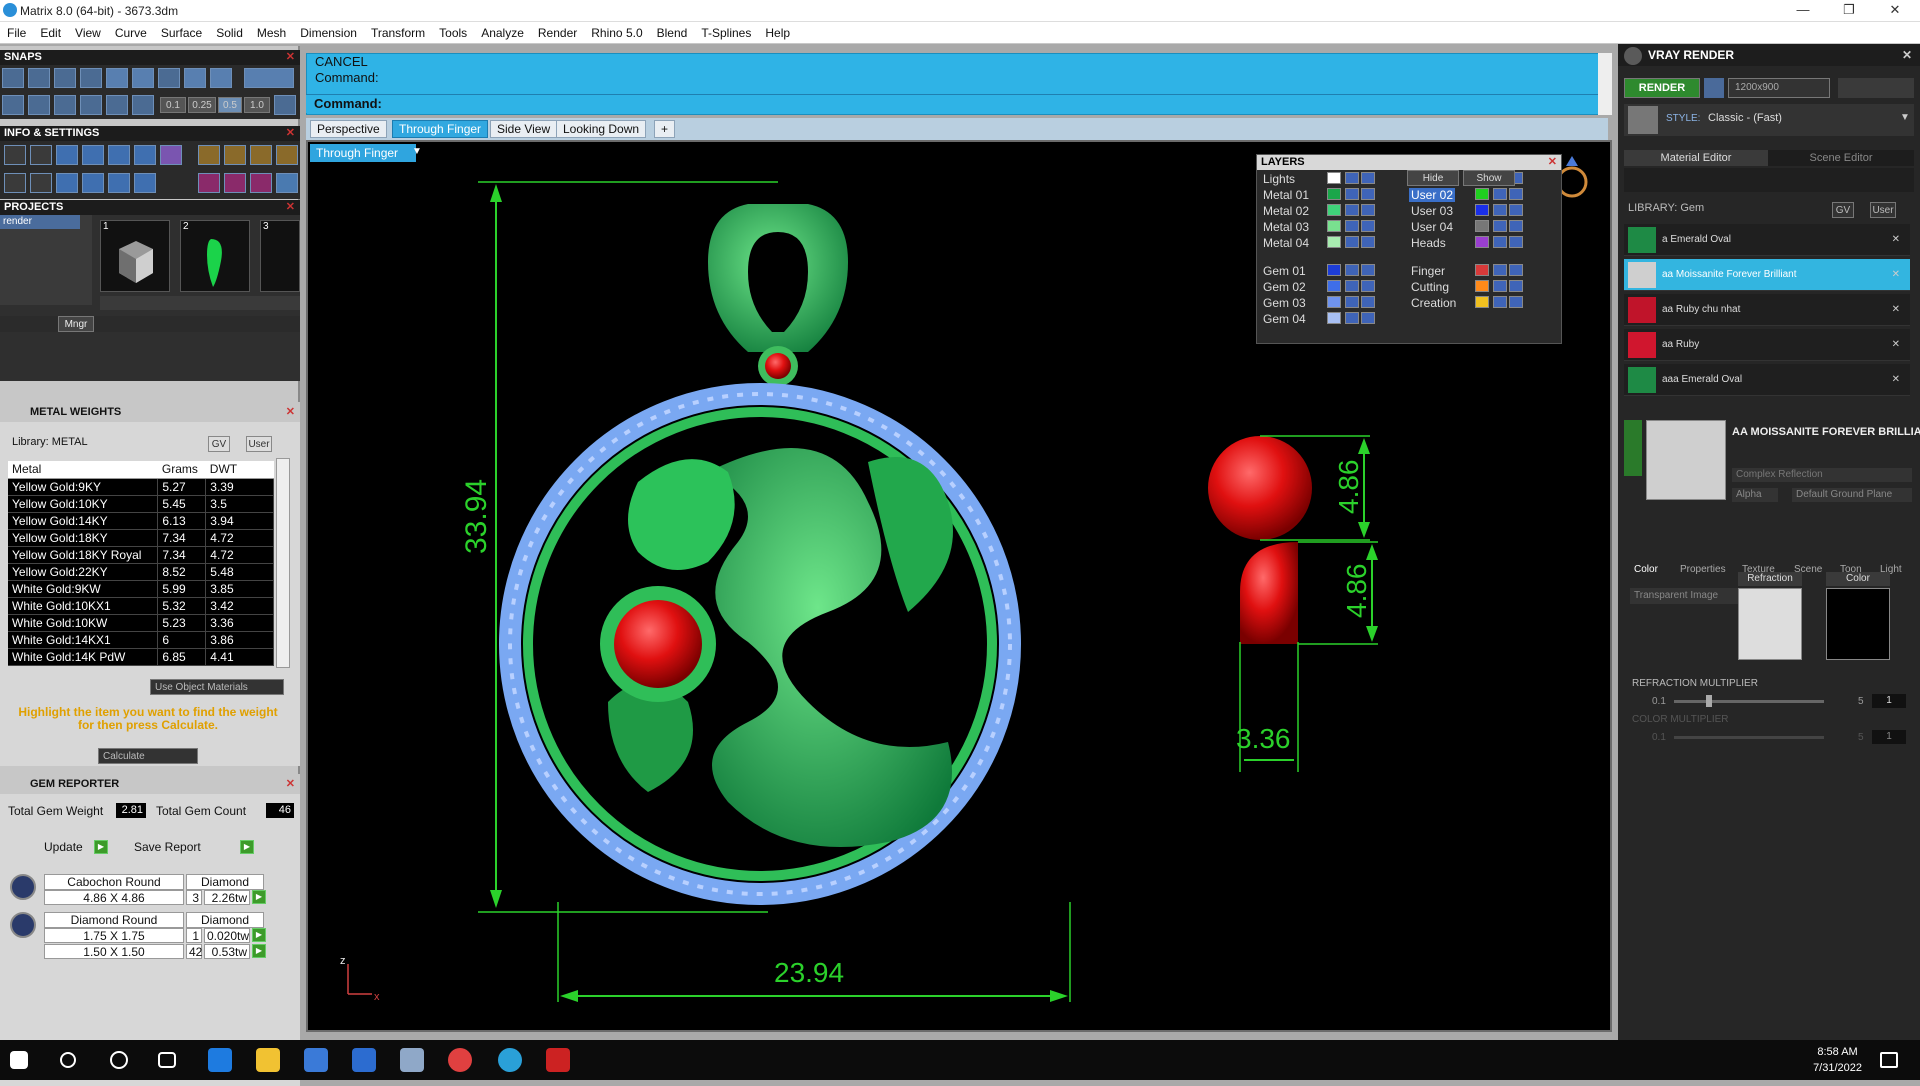  I want to click on save-report-go-icon: ▶, so click(247, 847).